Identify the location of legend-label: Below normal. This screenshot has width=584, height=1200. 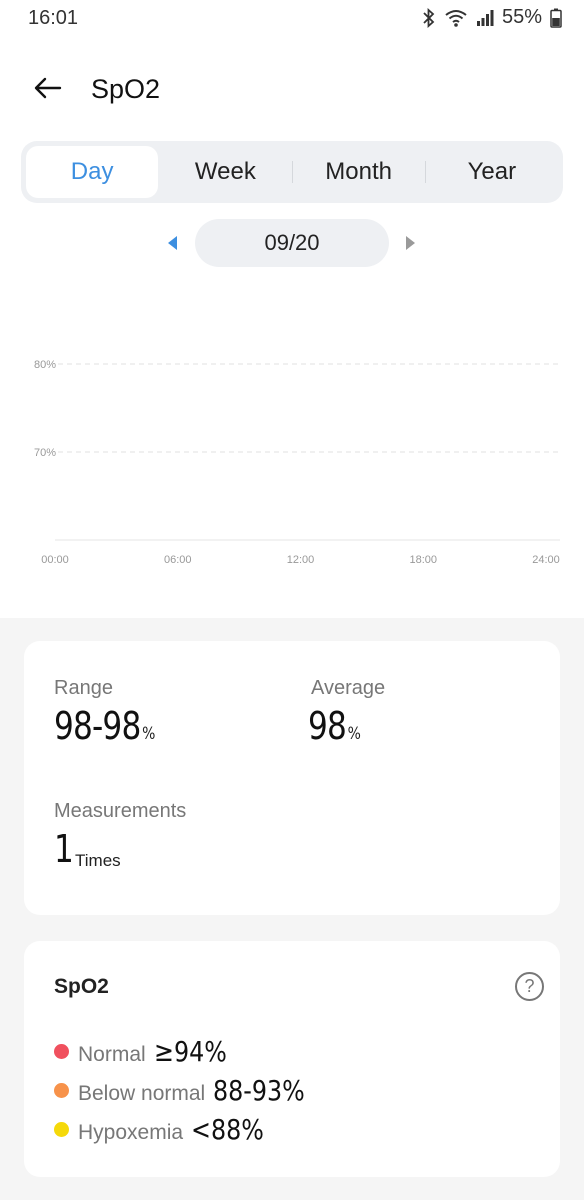
(142, 1093).